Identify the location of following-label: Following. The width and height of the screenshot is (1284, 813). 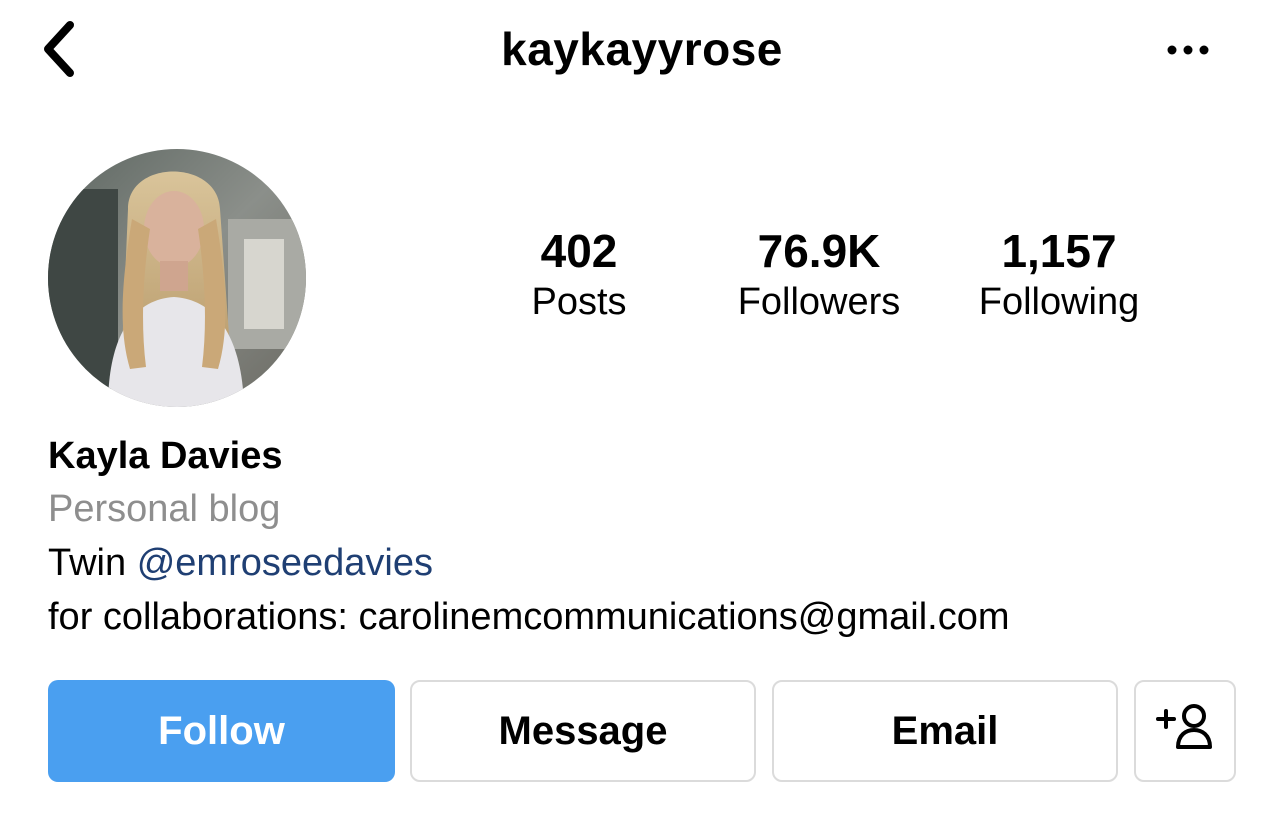
(1059, 302).